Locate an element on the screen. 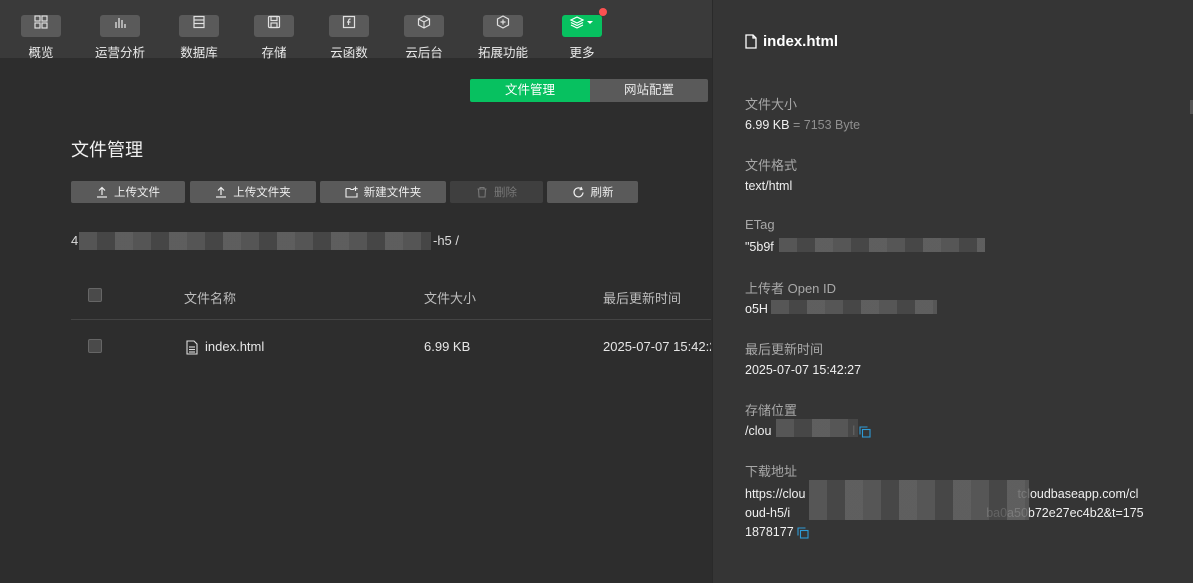  updated-label: 最后更新时间 is located at coordinates (784, 349).